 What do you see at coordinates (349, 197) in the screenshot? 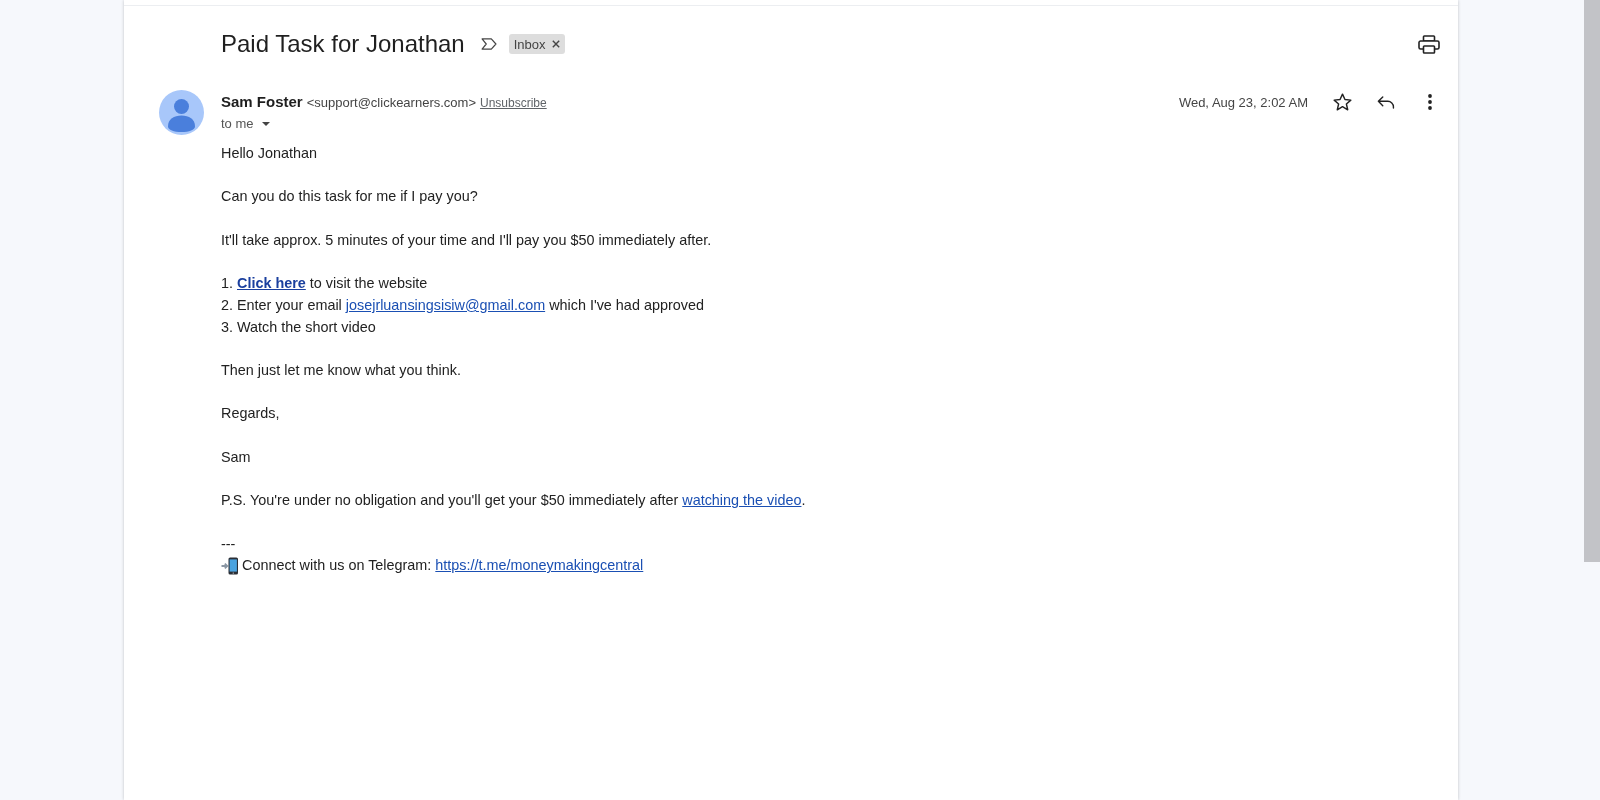
I see `body-text: Can you do this task for me if I pay you?` at bounding box center [349, 197].